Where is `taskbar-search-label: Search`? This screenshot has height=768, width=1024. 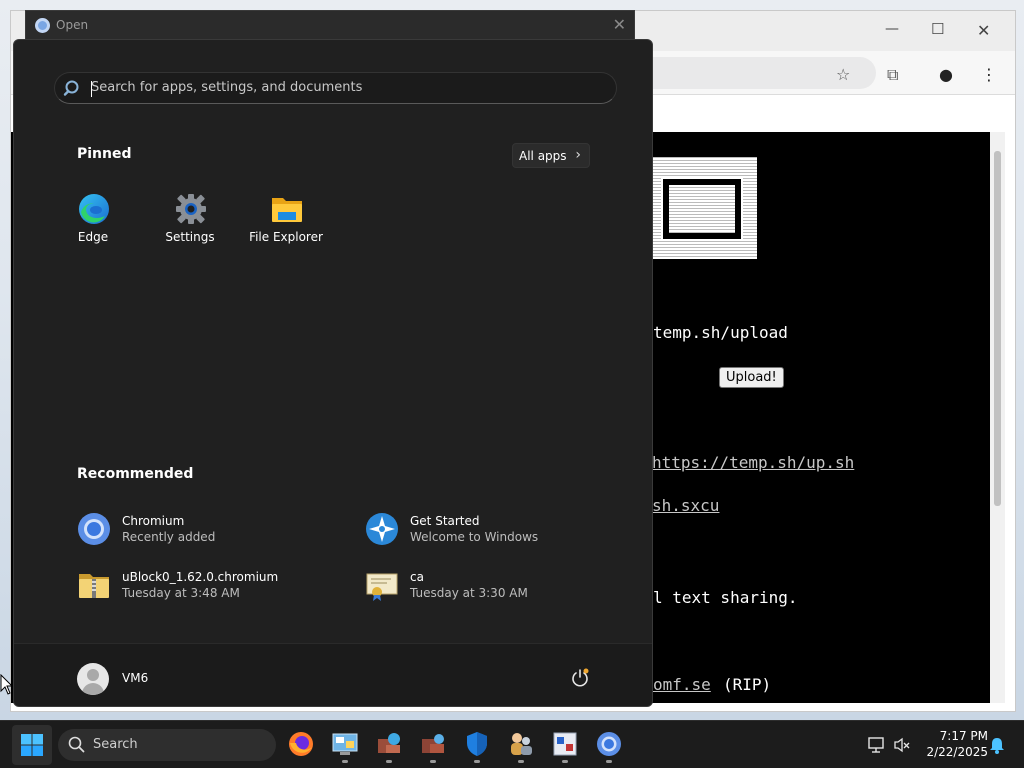
taskbar-search-label: Search is located at coordinates (115, 744).